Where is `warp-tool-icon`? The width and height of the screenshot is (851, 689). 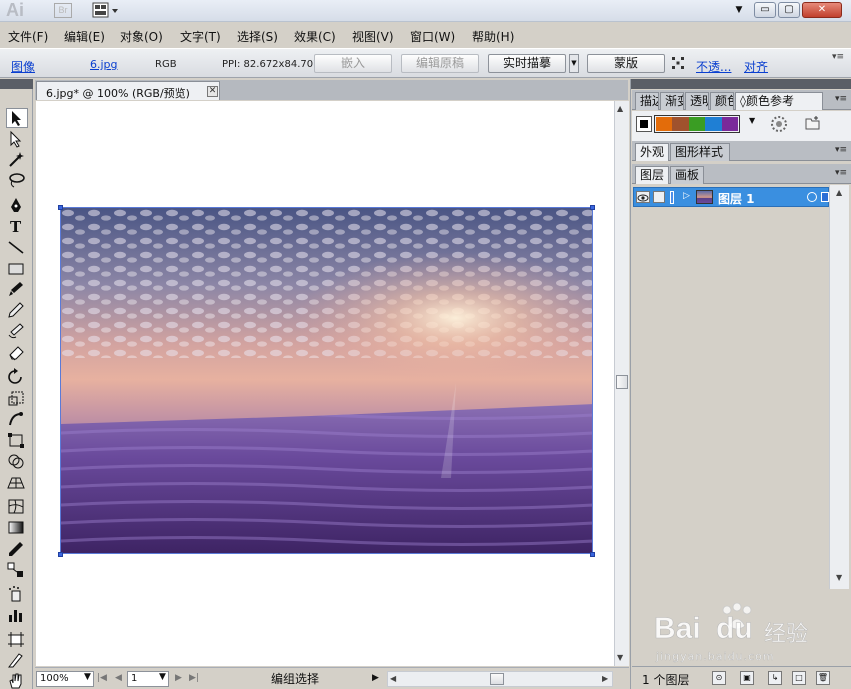
warp-tool-icon is located at coordinates (17, 420).